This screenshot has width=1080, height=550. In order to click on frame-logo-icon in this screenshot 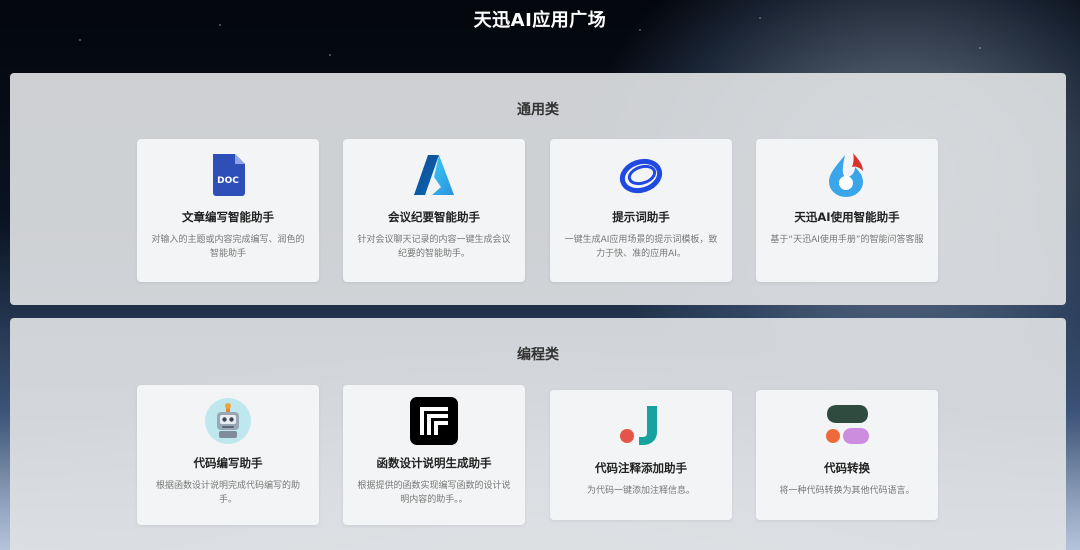, I will do `click(434, 421)`.